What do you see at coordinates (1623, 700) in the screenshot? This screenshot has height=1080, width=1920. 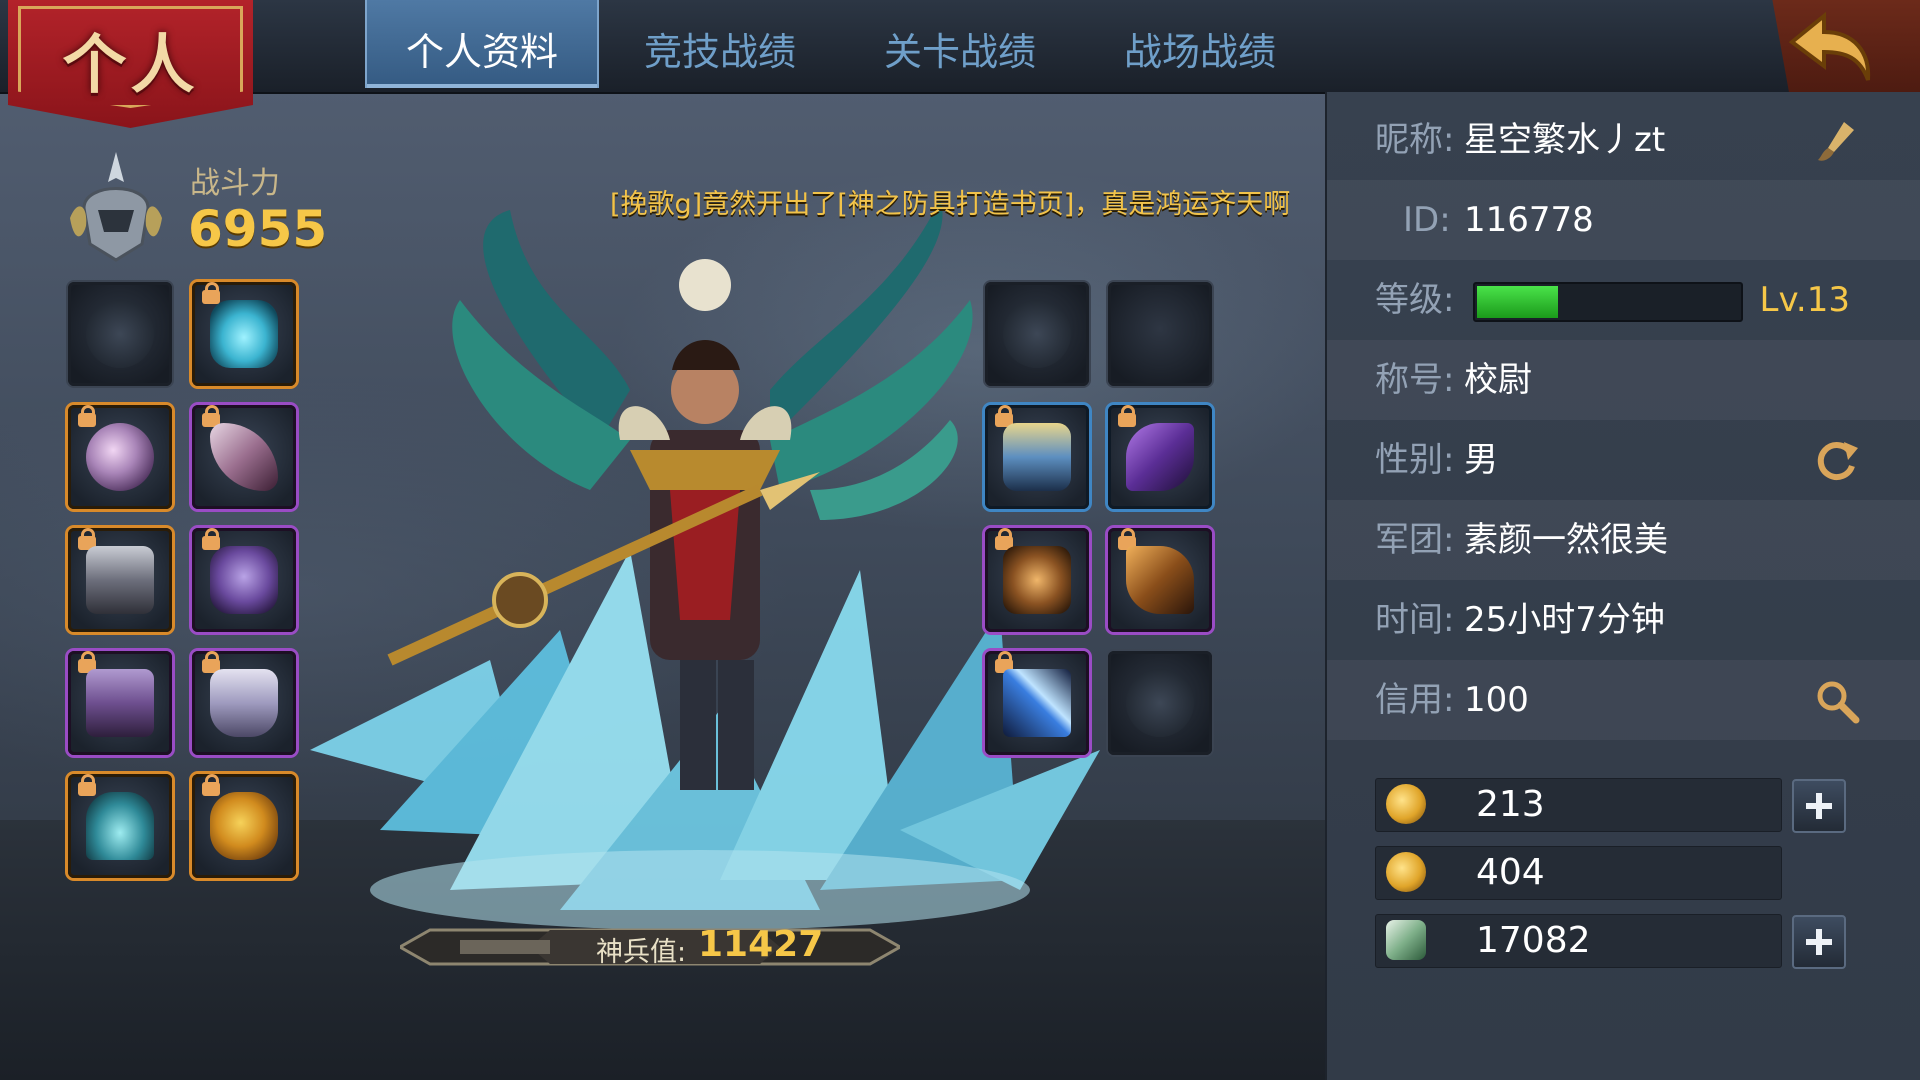 I see `credit-row: 信用: 100` at bounding box center [1623, 700].